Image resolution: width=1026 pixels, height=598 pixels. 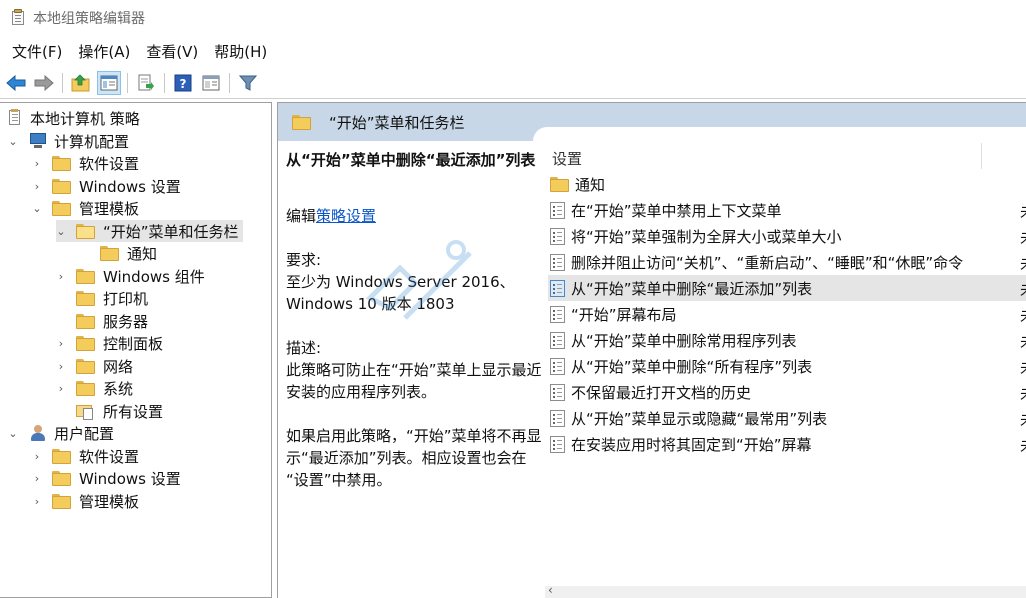 I want to click on tree-item-admin-templates: ⌄ 管理模板, so click(x=85, y=208).